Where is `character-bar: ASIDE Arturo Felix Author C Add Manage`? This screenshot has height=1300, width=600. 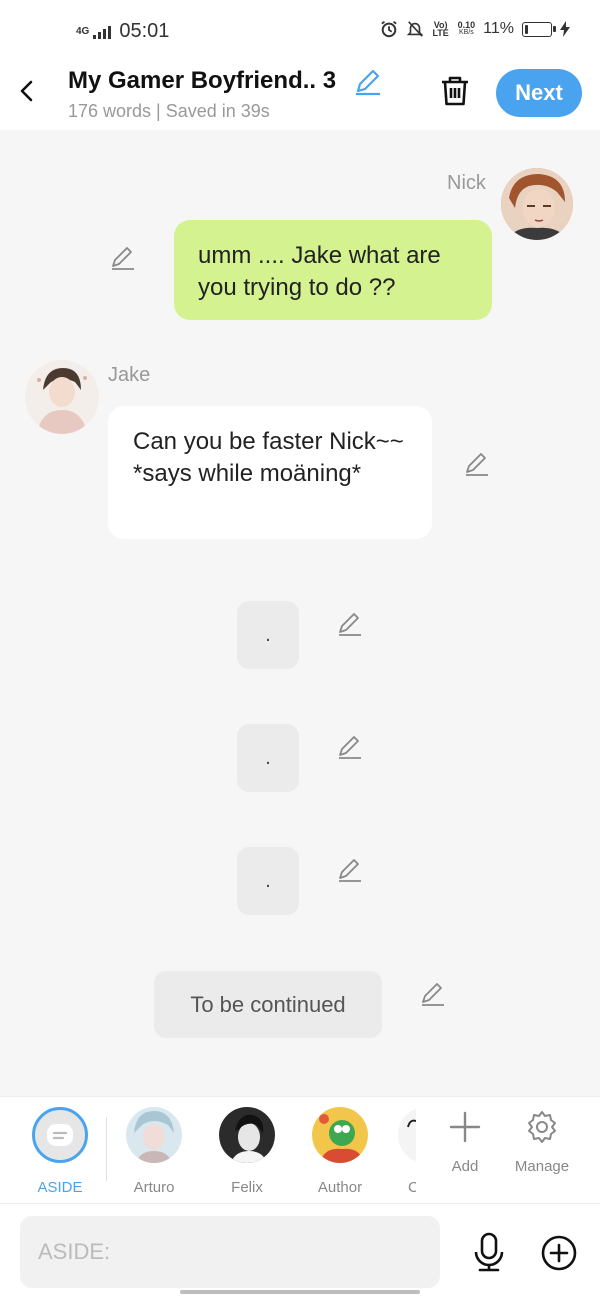 character-bar: ASIDE Arturo Felix Author C Add Manage is located at coordinates (300, 1150).